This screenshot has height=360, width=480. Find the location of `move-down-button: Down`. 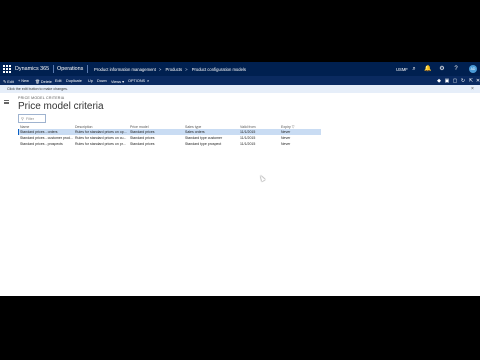

move-down-button: Down is located at coordinates (102, 81).